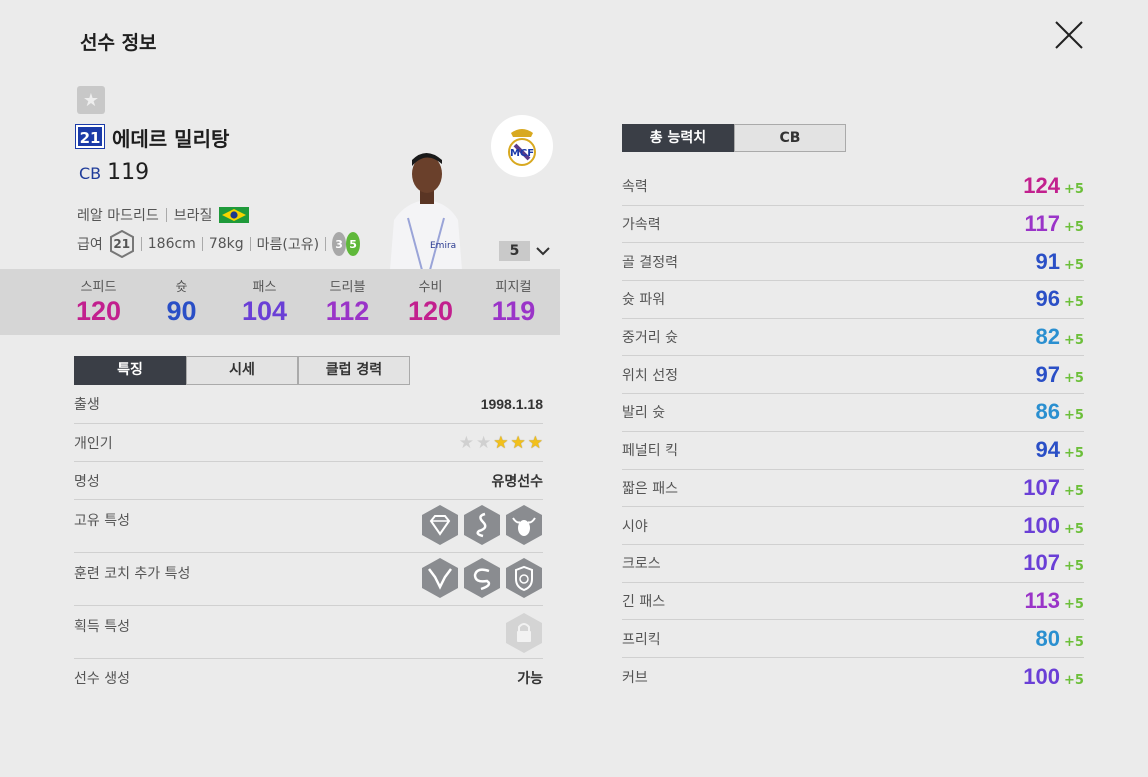  I want to click on chevron-down-icon, so click(543, 251).